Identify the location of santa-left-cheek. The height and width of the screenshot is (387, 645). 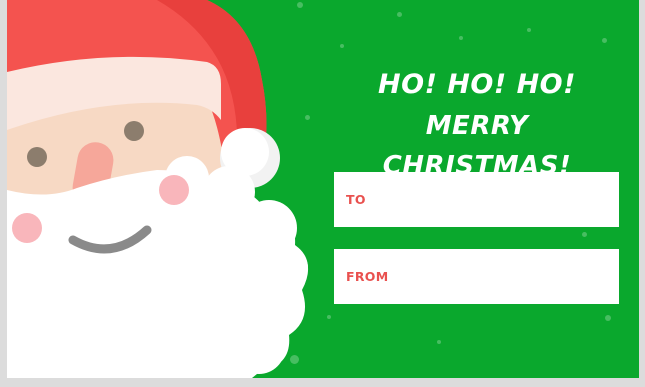
(27, 228).